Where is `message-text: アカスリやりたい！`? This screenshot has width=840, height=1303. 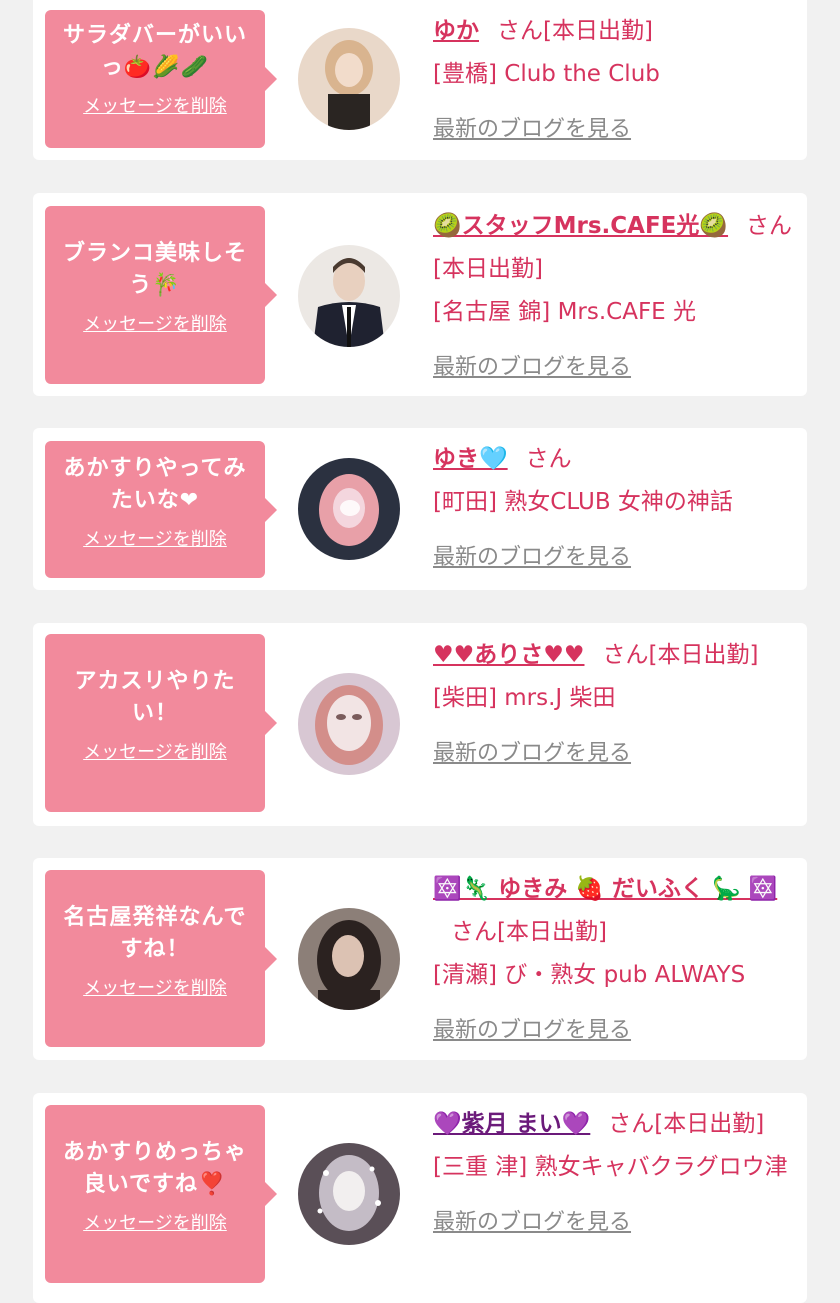
message-text: アカスリやりたい！ is located at coordinates (155, 697).